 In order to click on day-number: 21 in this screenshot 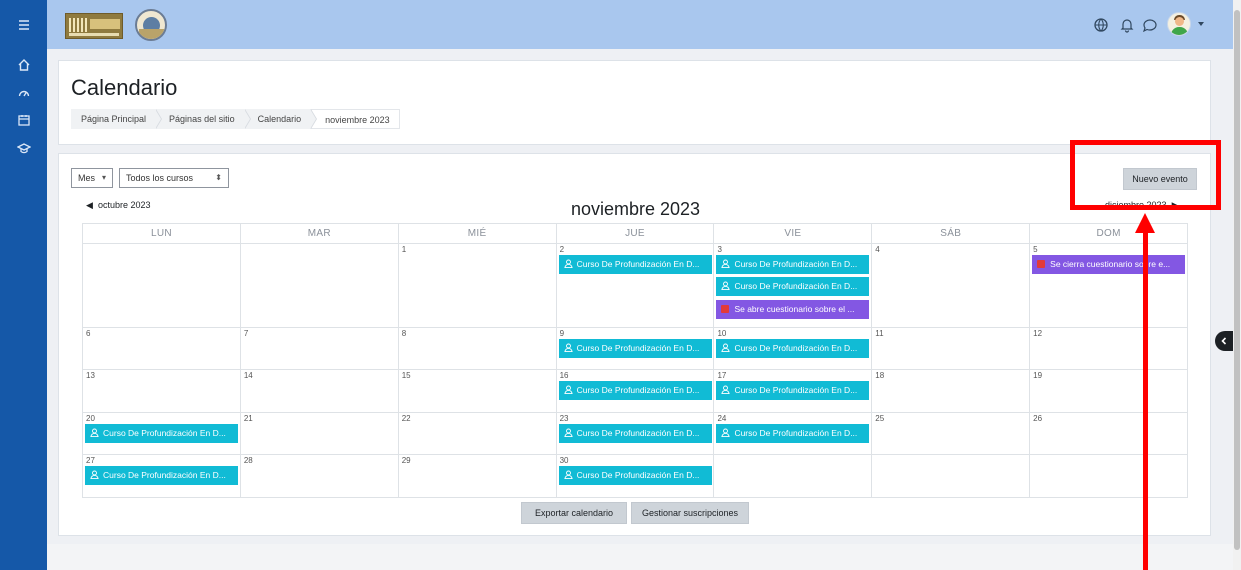, I will do `click(248, 418)`.